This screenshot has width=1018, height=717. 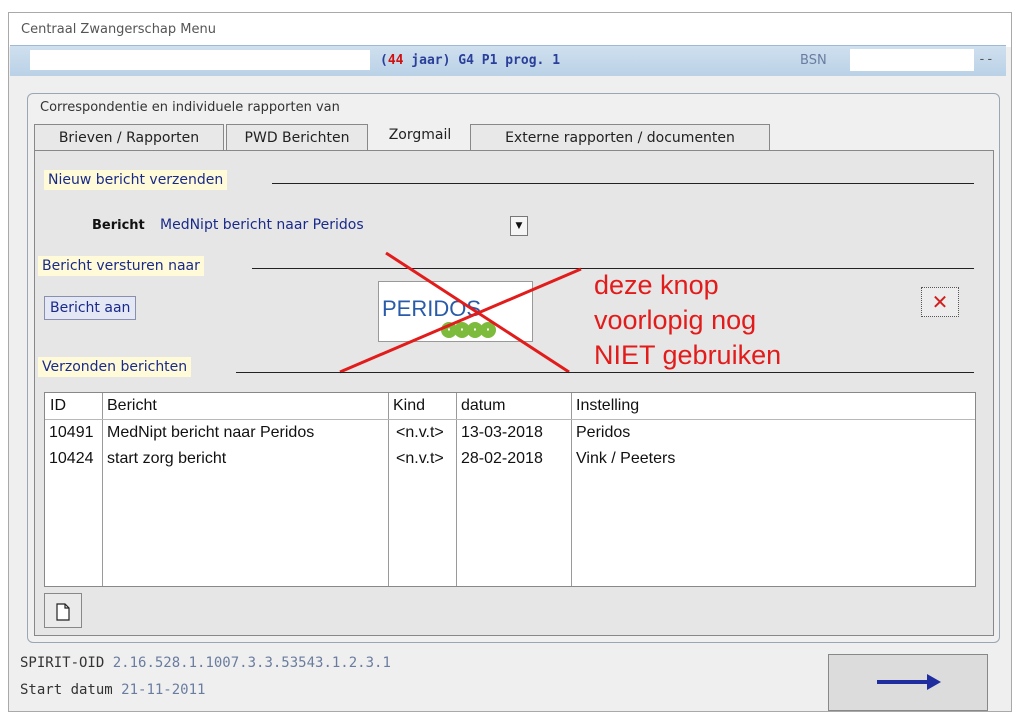 What do you see at coordinates (603, 432) in the screenshot?
I see `cell-instelling: Peridos` at bounding box center [603, 432].